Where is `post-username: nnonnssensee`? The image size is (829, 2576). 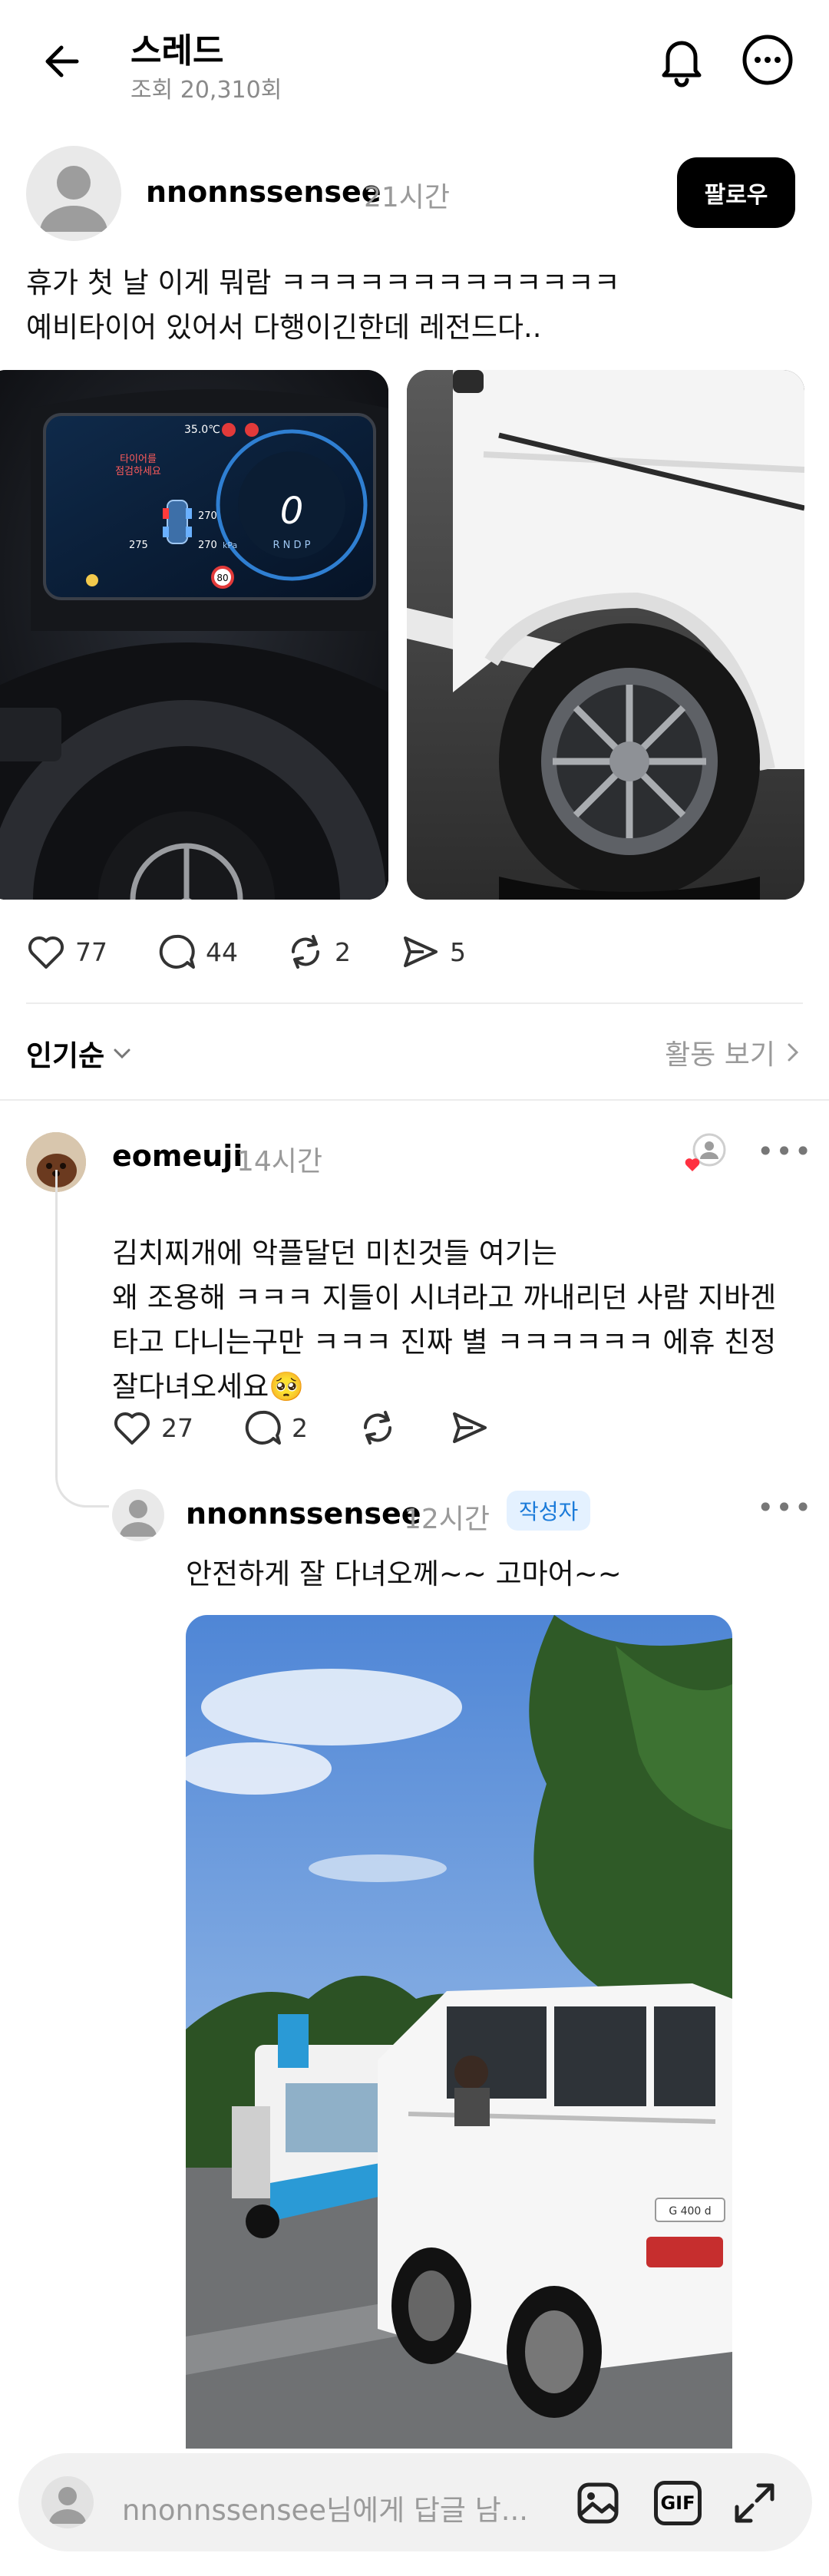
post-username: nnonnssensee is located at coordinates (263, 192).